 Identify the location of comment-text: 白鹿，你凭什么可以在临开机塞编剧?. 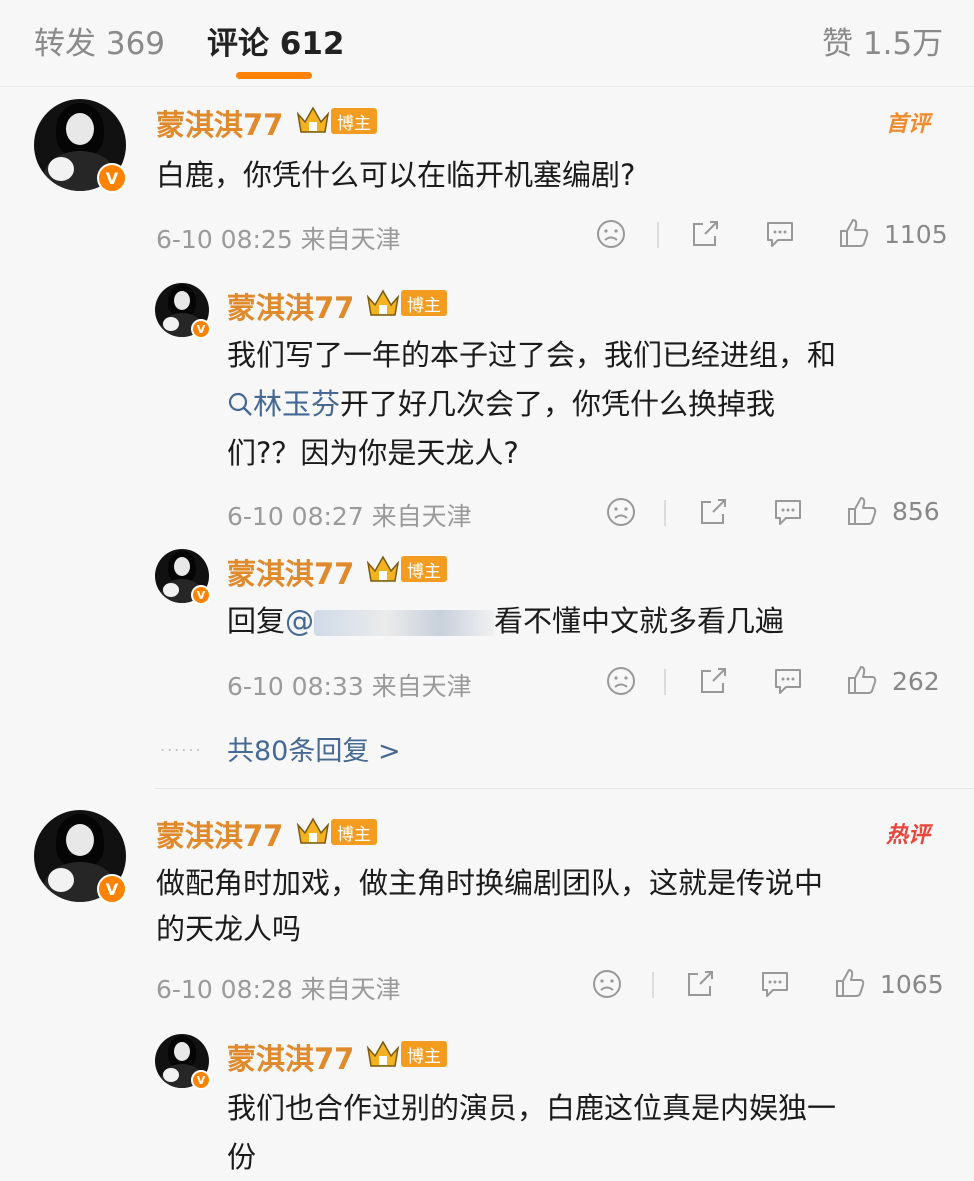
(396, 175).